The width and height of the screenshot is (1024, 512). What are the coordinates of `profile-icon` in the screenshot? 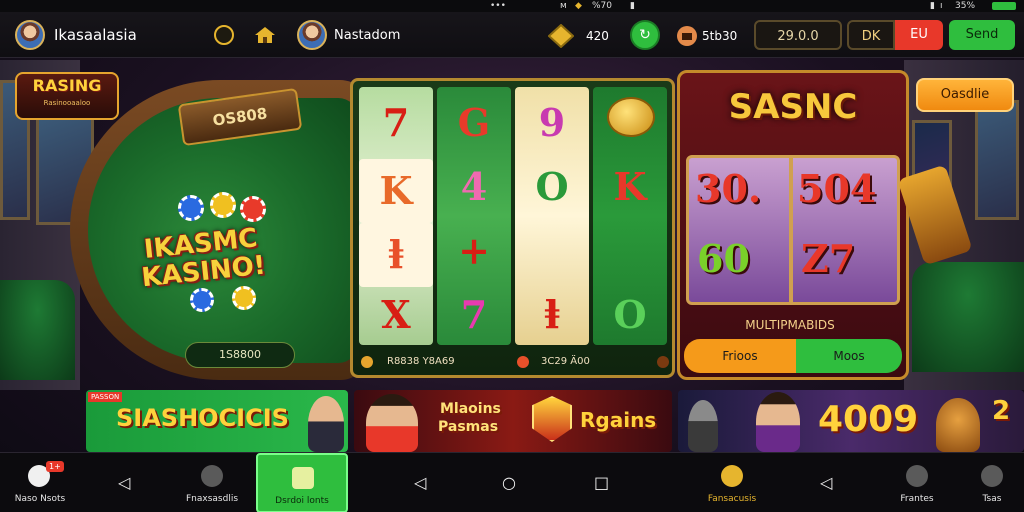 It's located at (992, 476).